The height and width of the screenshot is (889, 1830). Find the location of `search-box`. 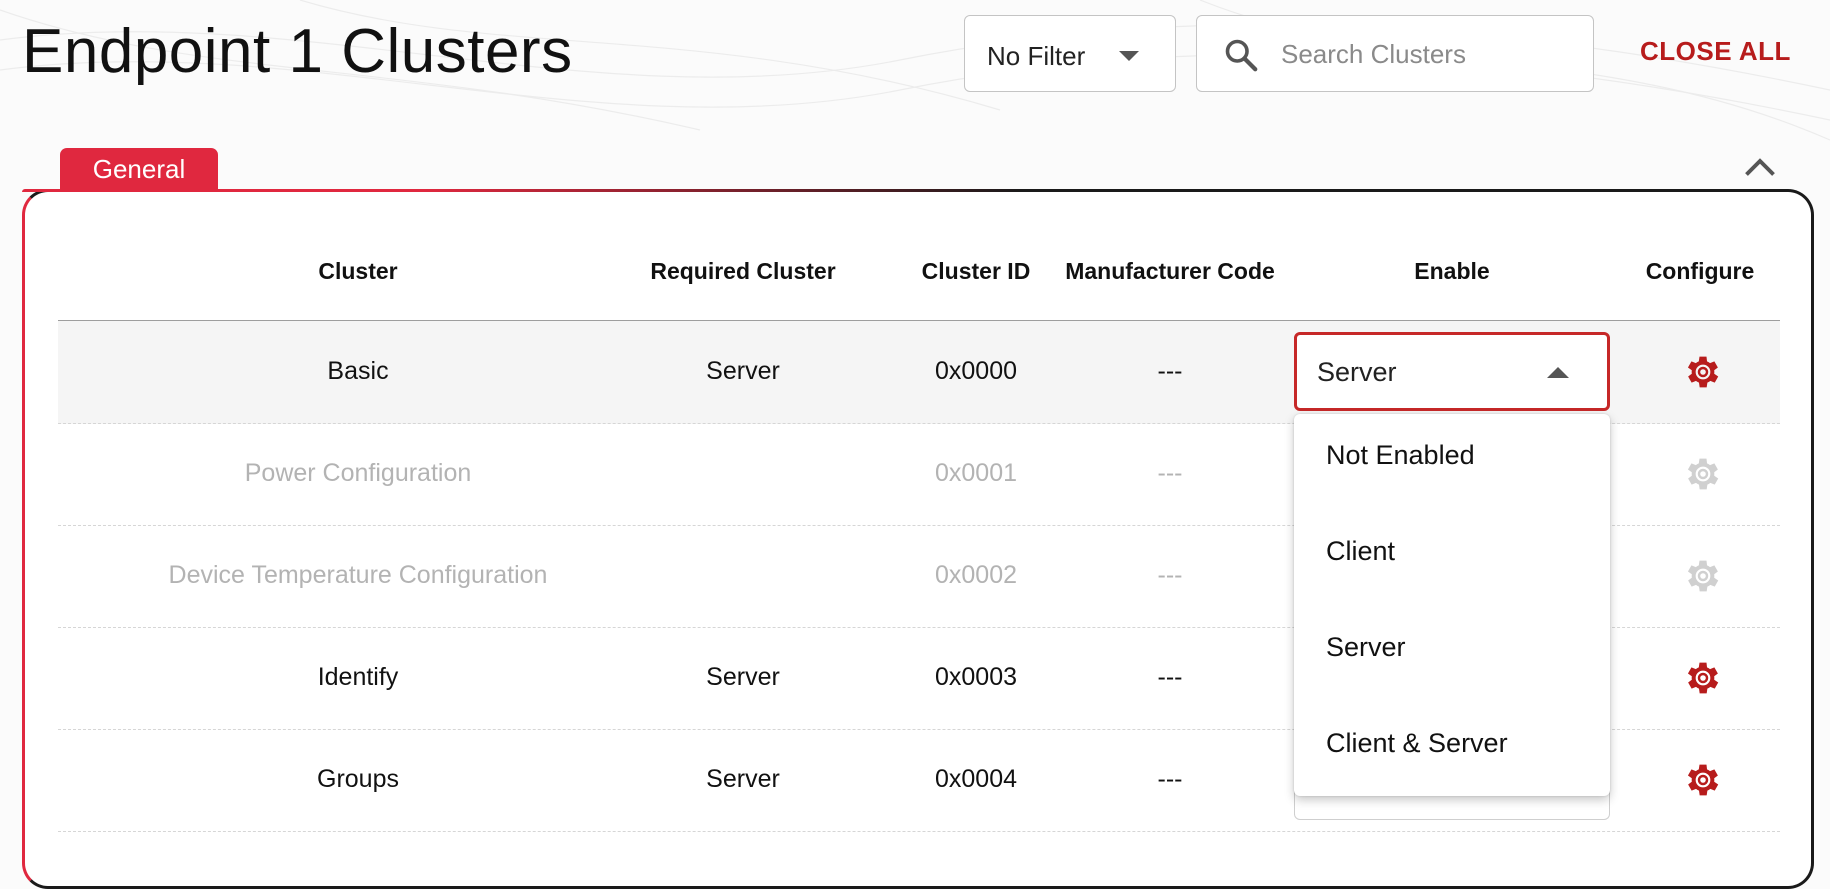

search-box is located at coordinates (1395, 53).